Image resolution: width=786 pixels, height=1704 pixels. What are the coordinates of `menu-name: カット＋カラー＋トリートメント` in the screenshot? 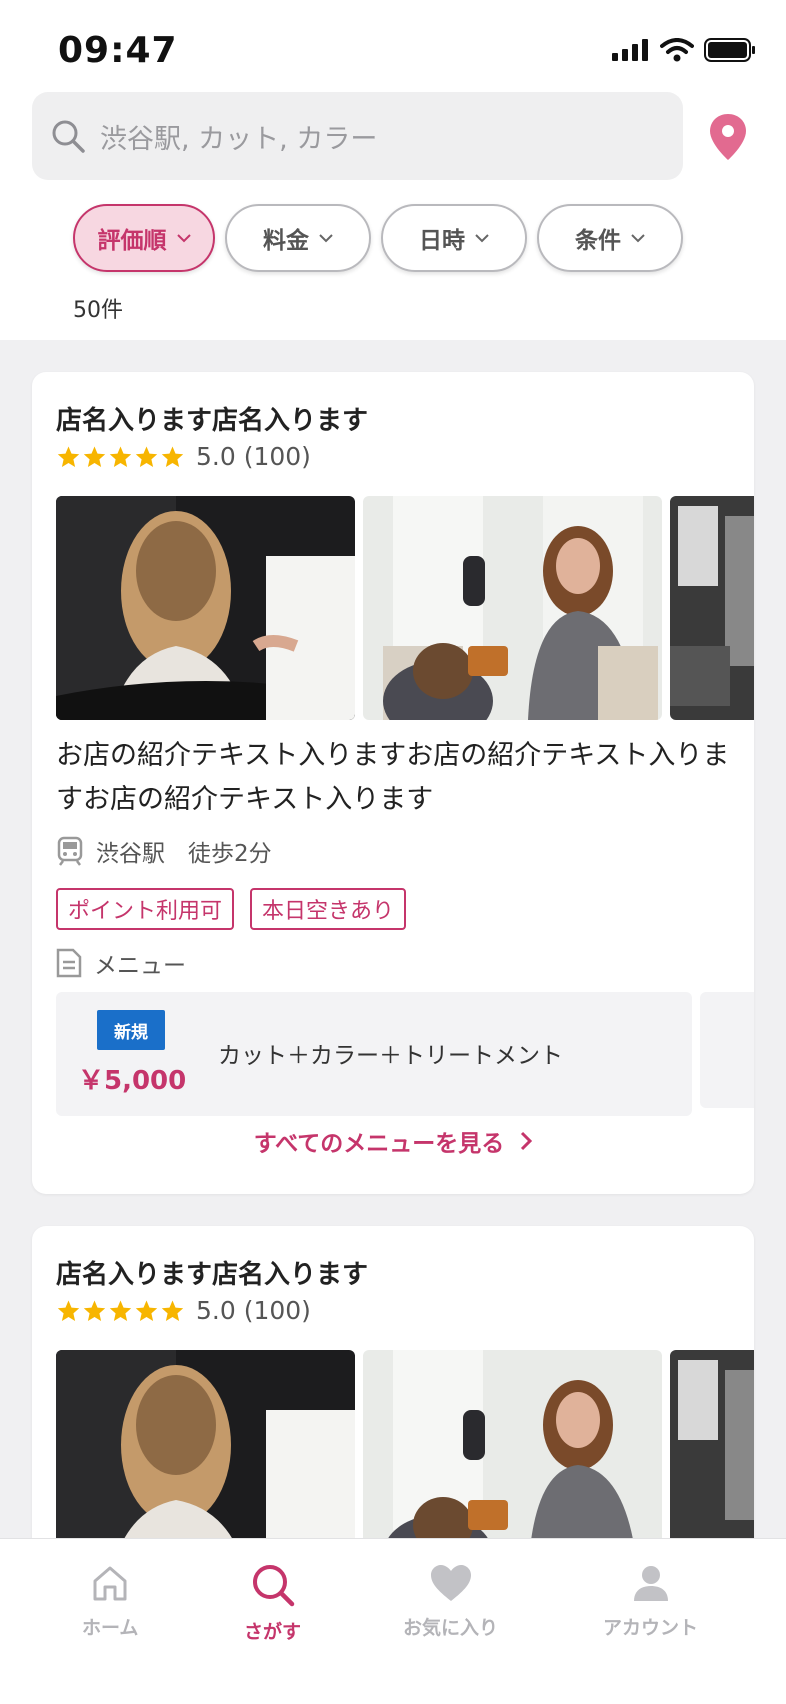 It's located at (390, 1056).